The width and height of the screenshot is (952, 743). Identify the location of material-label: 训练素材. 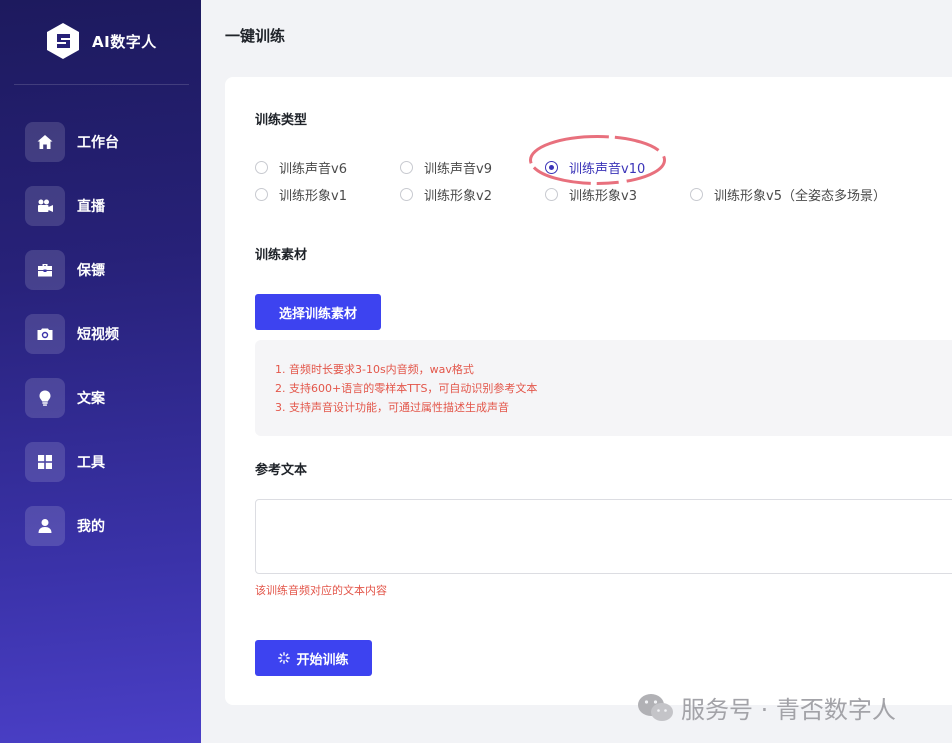
(281, 255).